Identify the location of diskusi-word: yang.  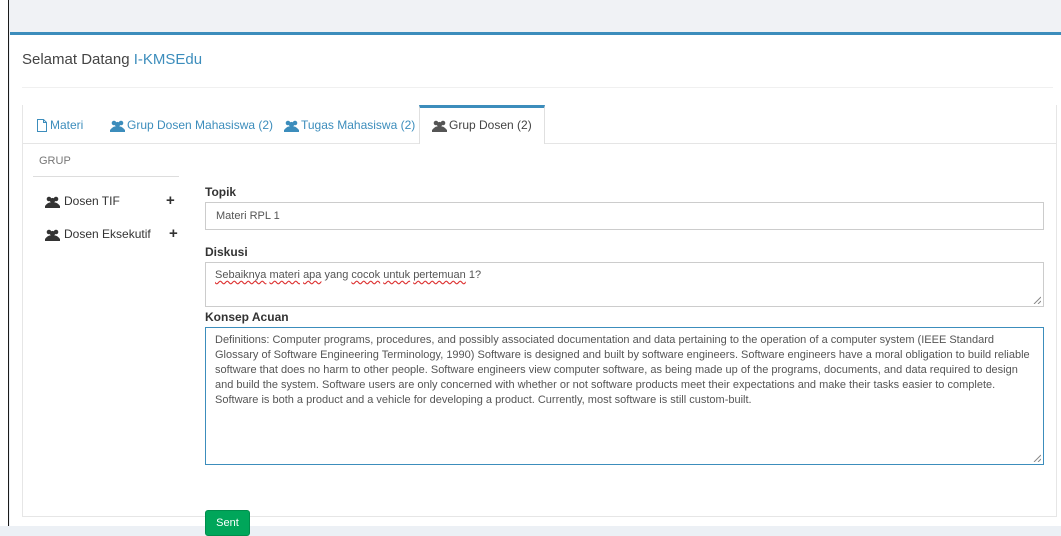
(336, 275).